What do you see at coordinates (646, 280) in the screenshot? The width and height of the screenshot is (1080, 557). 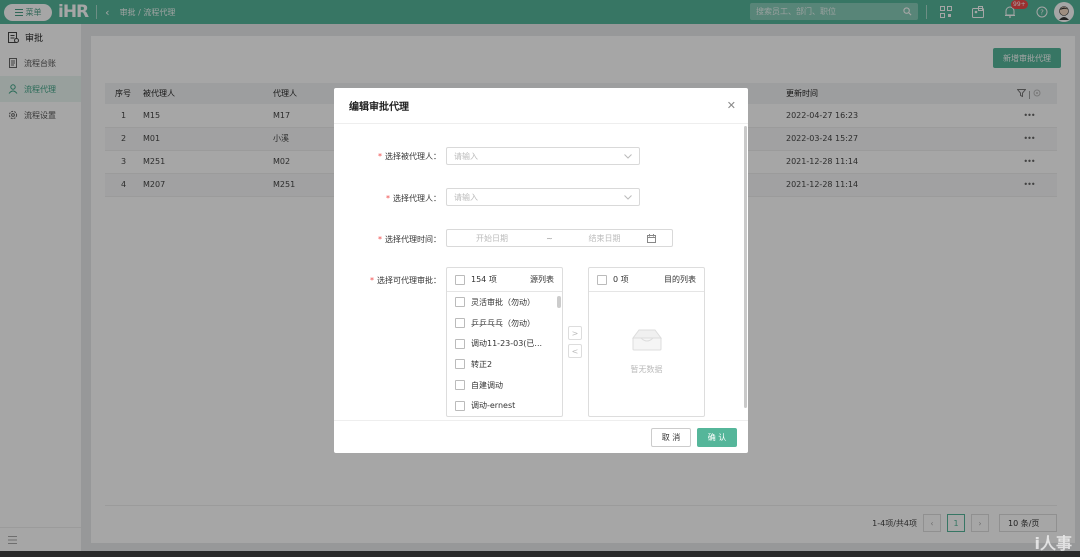 I see `target-list-header: 0 项 目的列表` at bounding box center [646, 280].